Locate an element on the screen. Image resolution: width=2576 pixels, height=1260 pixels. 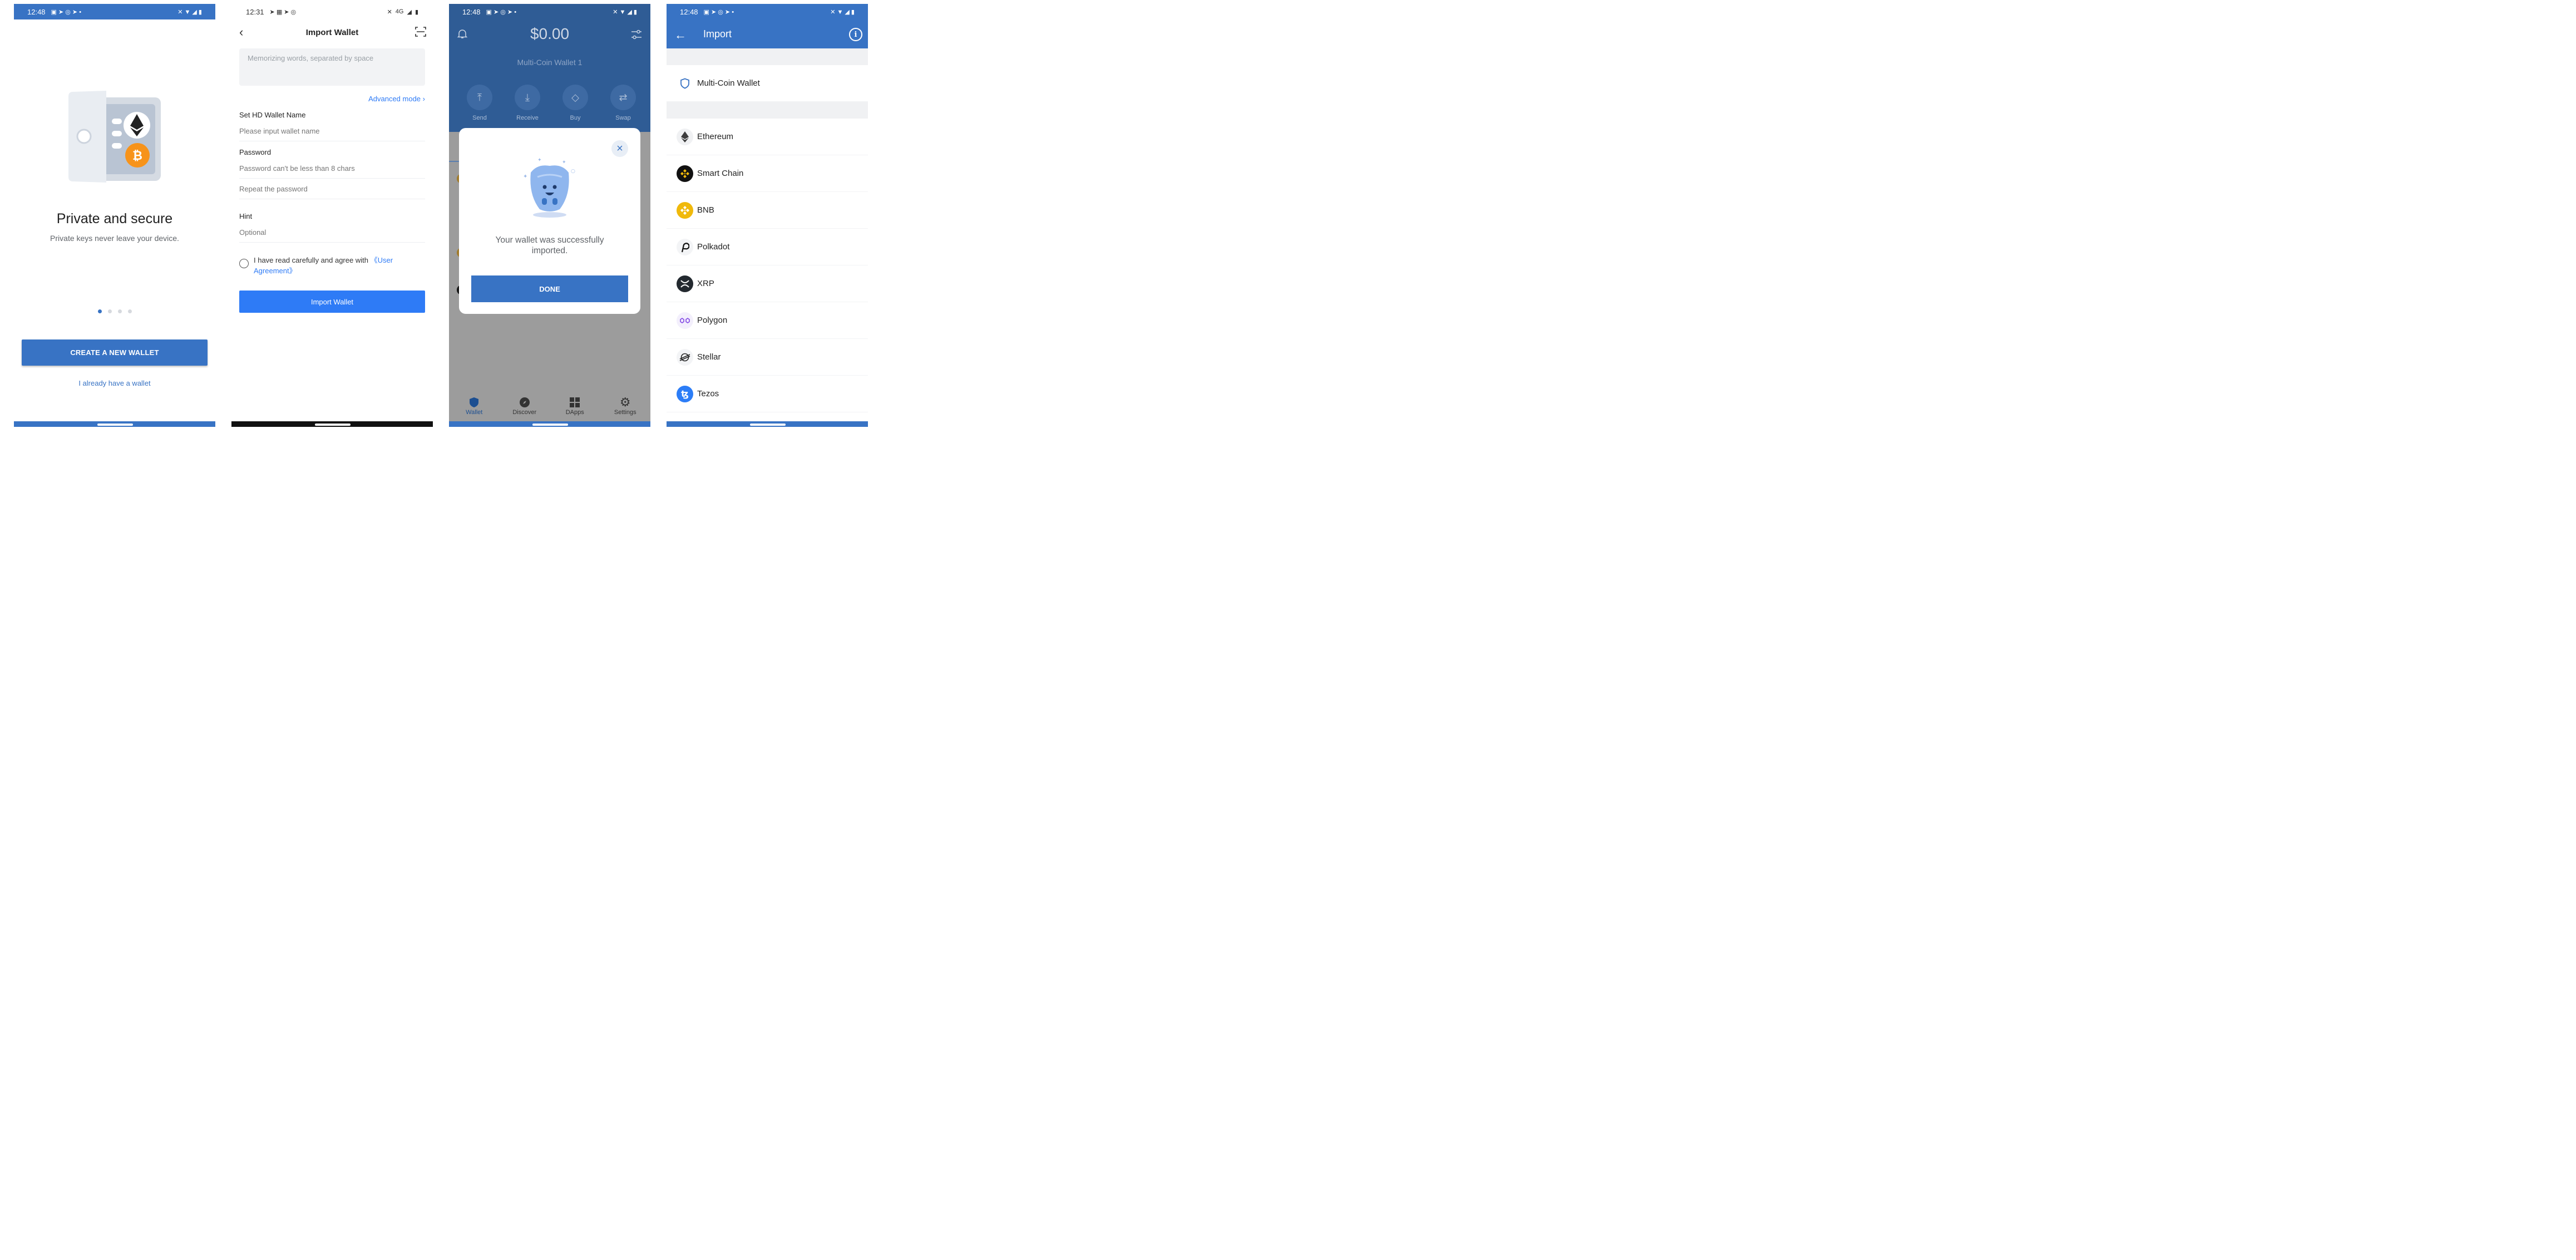
coin-row-smart-chain: Smart Chain is located at coordinates (767, 173).